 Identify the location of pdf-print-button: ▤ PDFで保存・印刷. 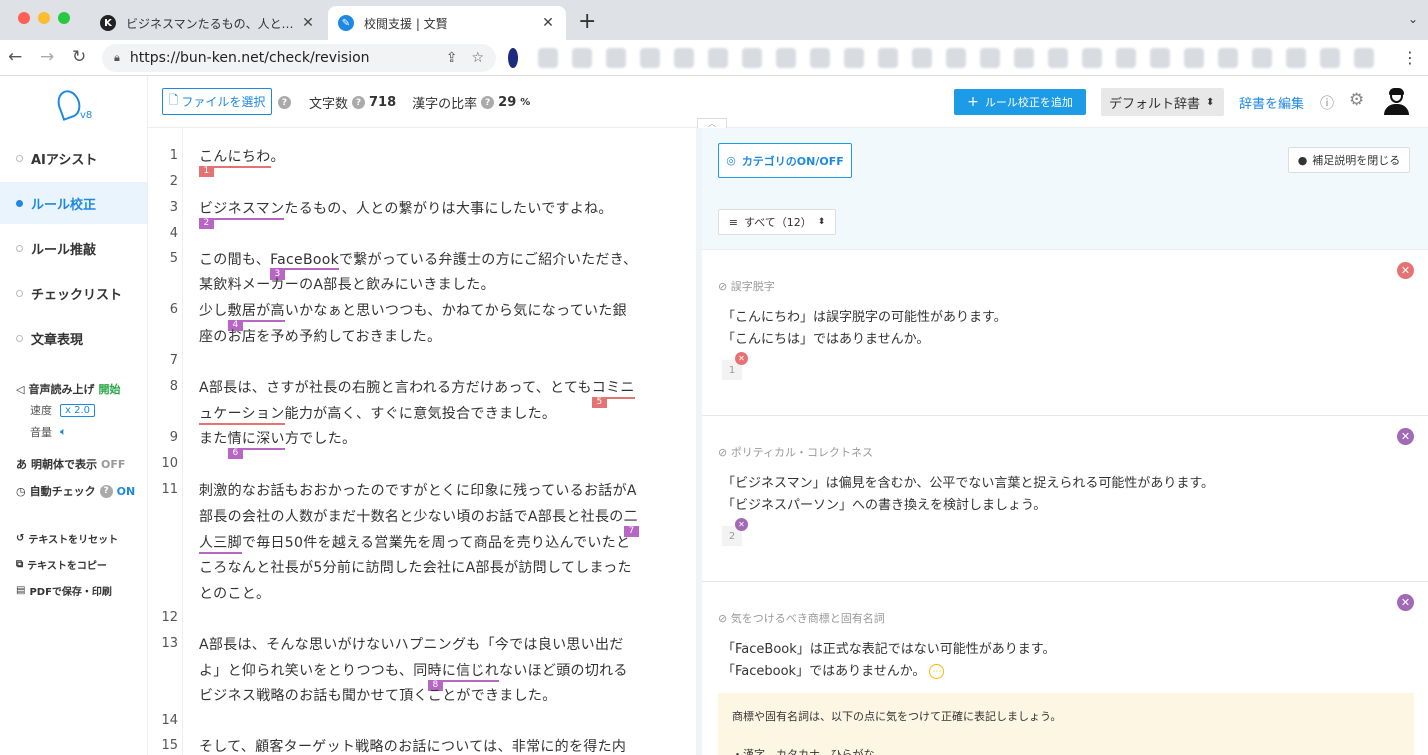
(64, 590).